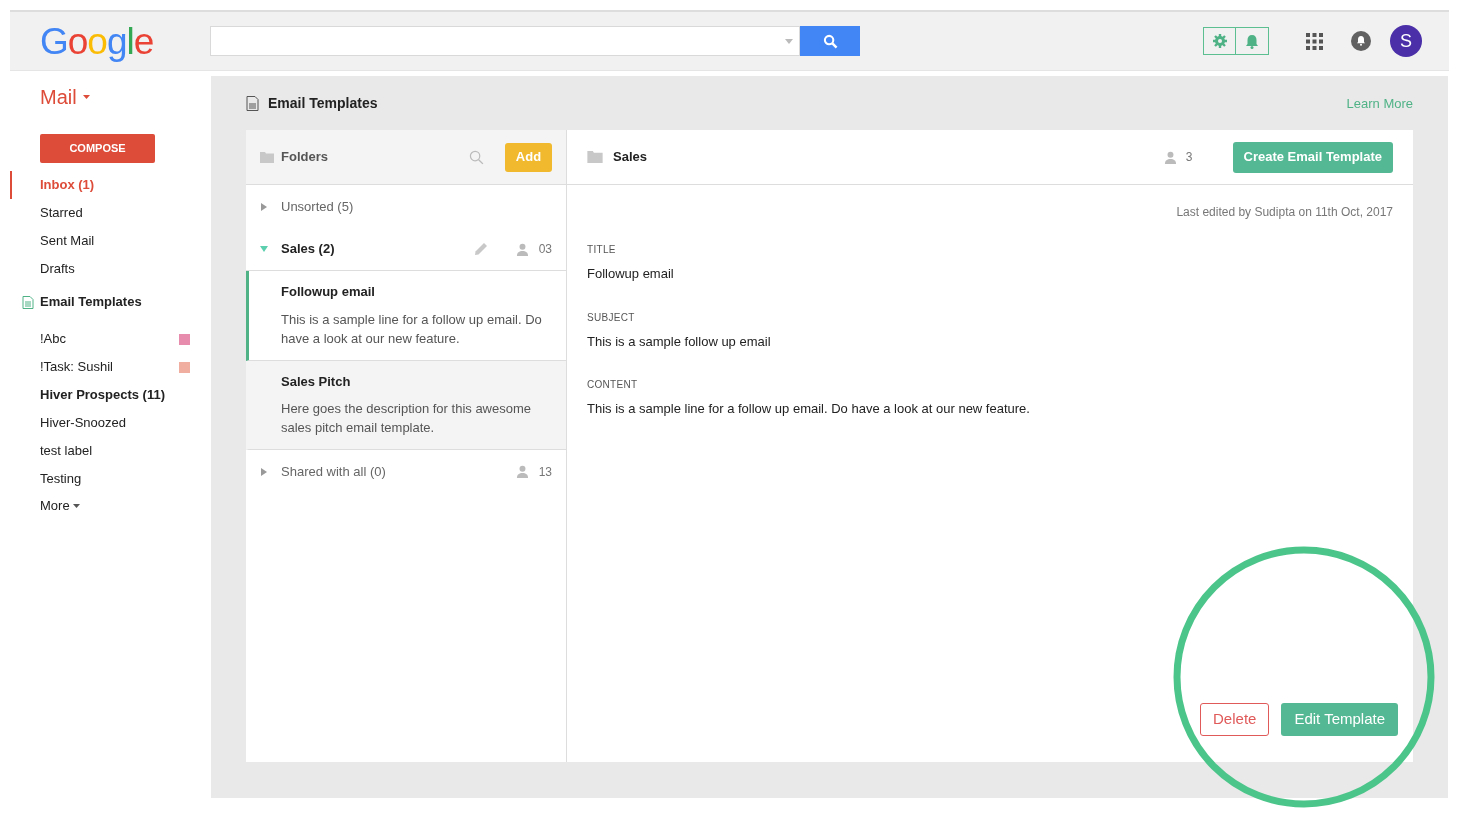 The width and height of the screenshot is (1459, 814). I want to click on settings-icon, so click(1219, 41).